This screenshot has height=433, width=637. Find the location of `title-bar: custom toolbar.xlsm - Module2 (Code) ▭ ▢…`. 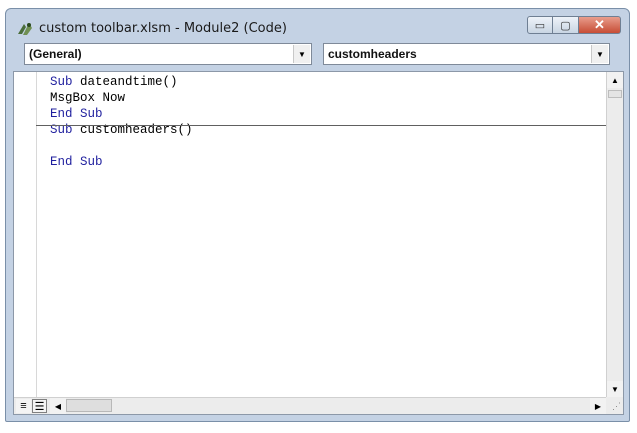

title-bar: custom toolbar.xlsm - Module2 (Code) ▭ ▢… is located at coordinates (317, 26).